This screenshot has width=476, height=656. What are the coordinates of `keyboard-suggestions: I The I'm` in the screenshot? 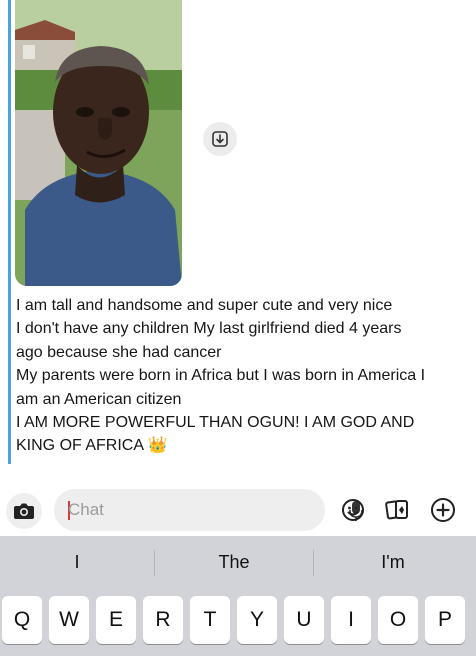 It's located at (238, 562).